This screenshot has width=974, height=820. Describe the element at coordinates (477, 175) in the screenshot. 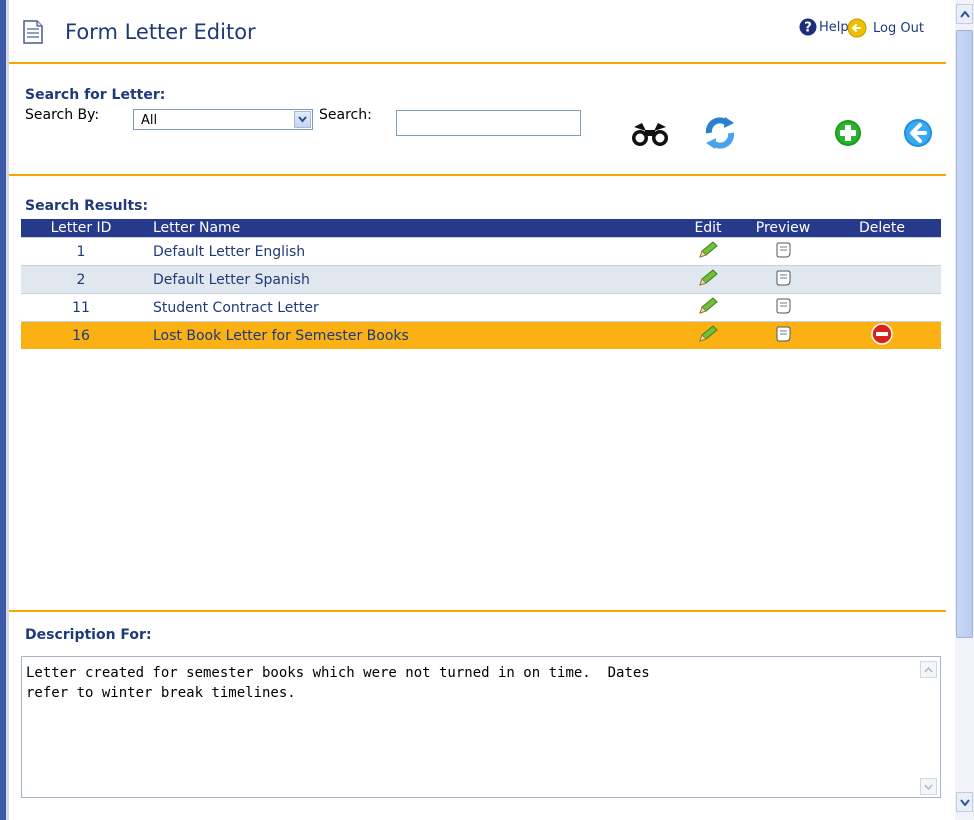

I see `search-divider` at that location.